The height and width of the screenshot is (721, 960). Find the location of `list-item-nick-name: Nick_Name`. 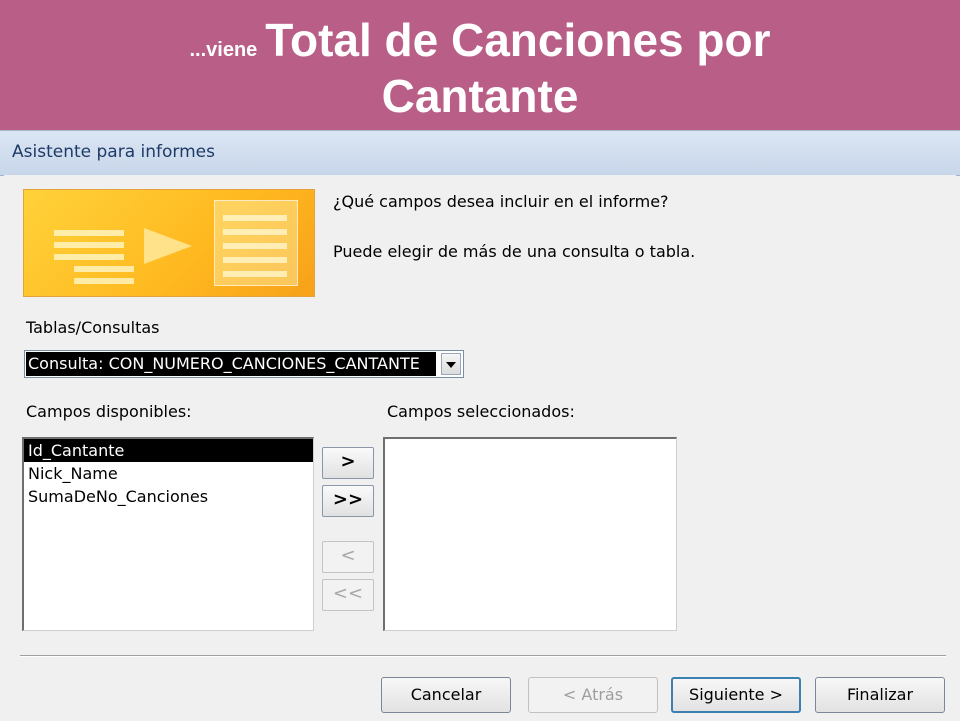

list-item-nick-name: Nick_Name is located at coordinates (168, 473).